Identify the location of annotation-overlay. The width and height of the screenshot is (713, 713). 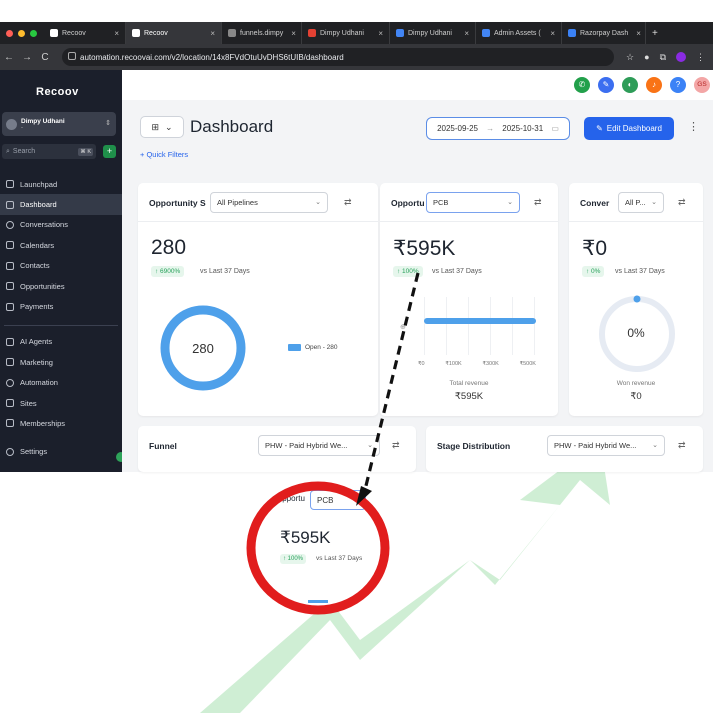
(333, 443).